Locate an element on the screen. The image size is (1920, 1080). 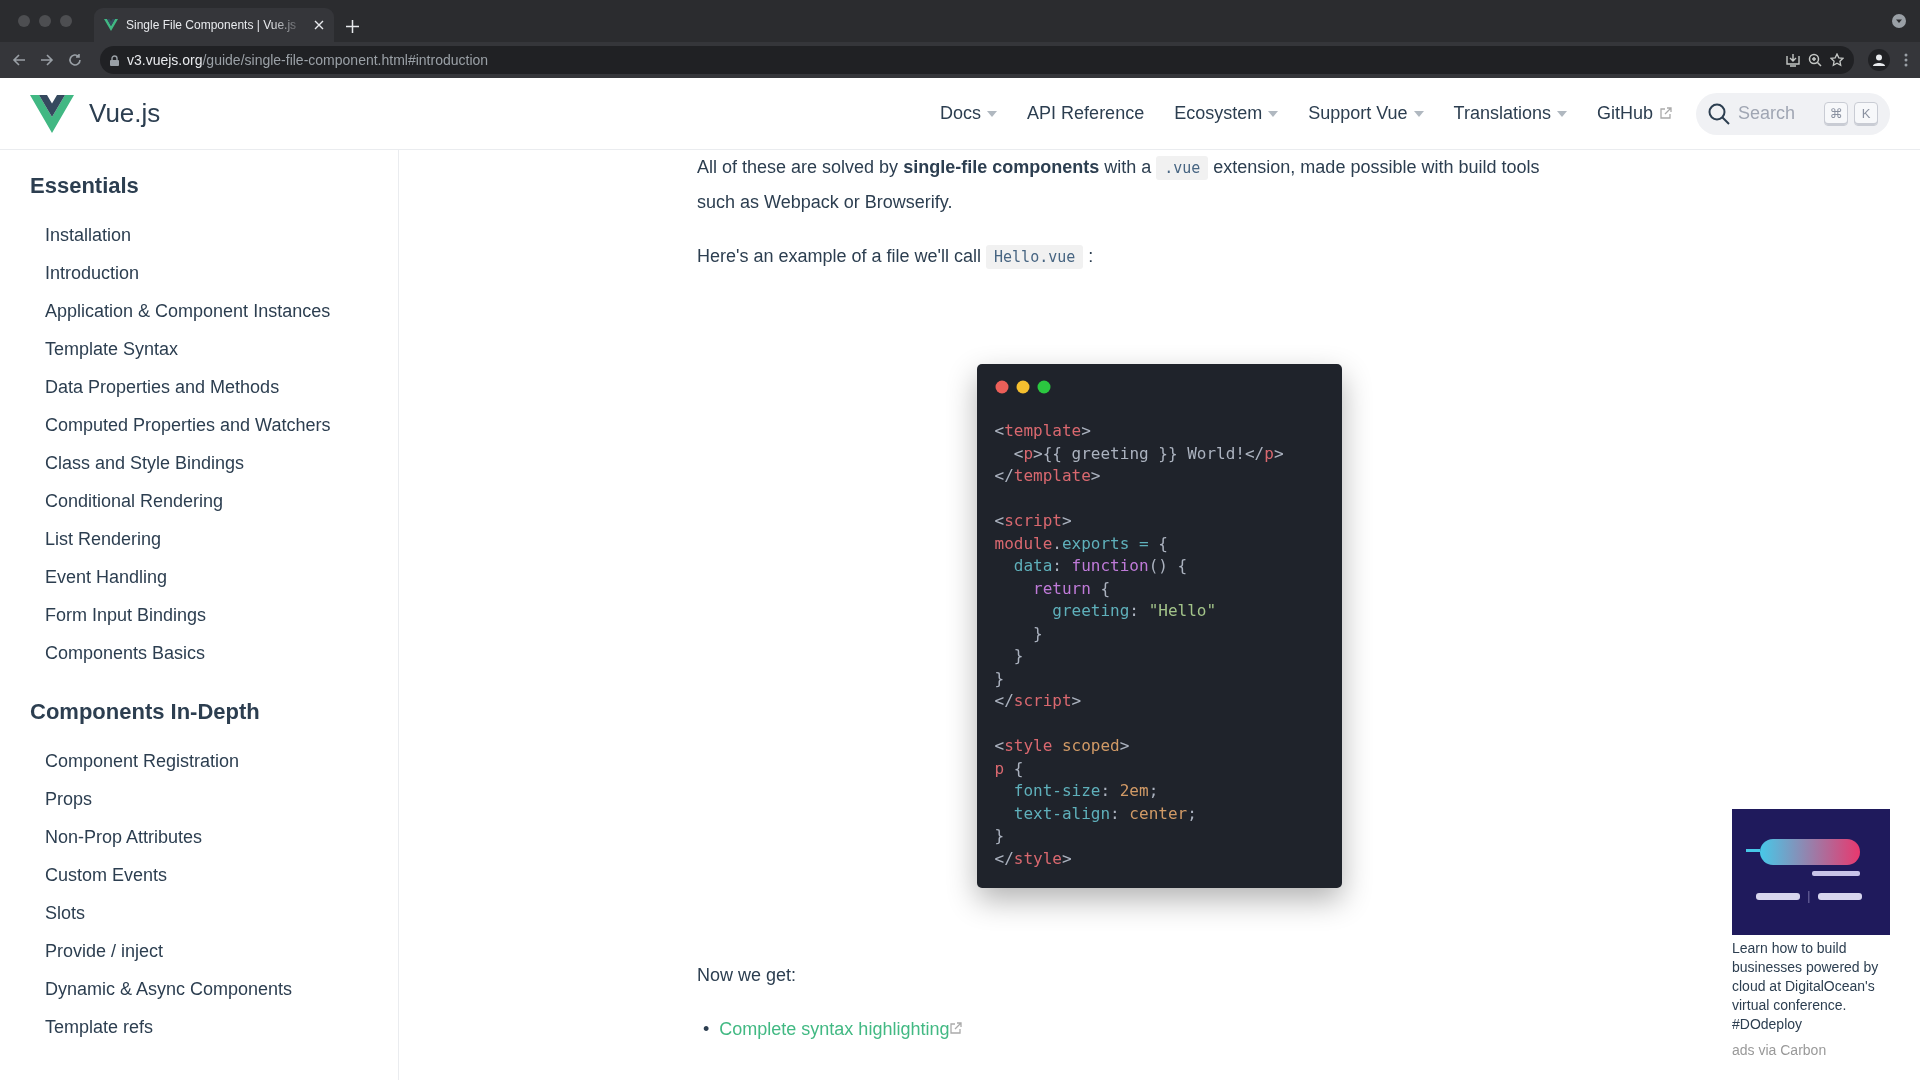
browser-tab: Single File Components | Vue.js is located at coordinates (214, 25).